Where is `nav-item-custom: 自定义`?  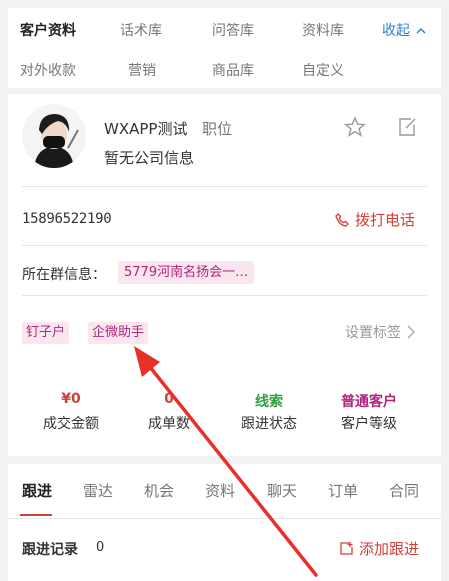
nav-item-custom: 自定义 is located at coordinates (323, 70).